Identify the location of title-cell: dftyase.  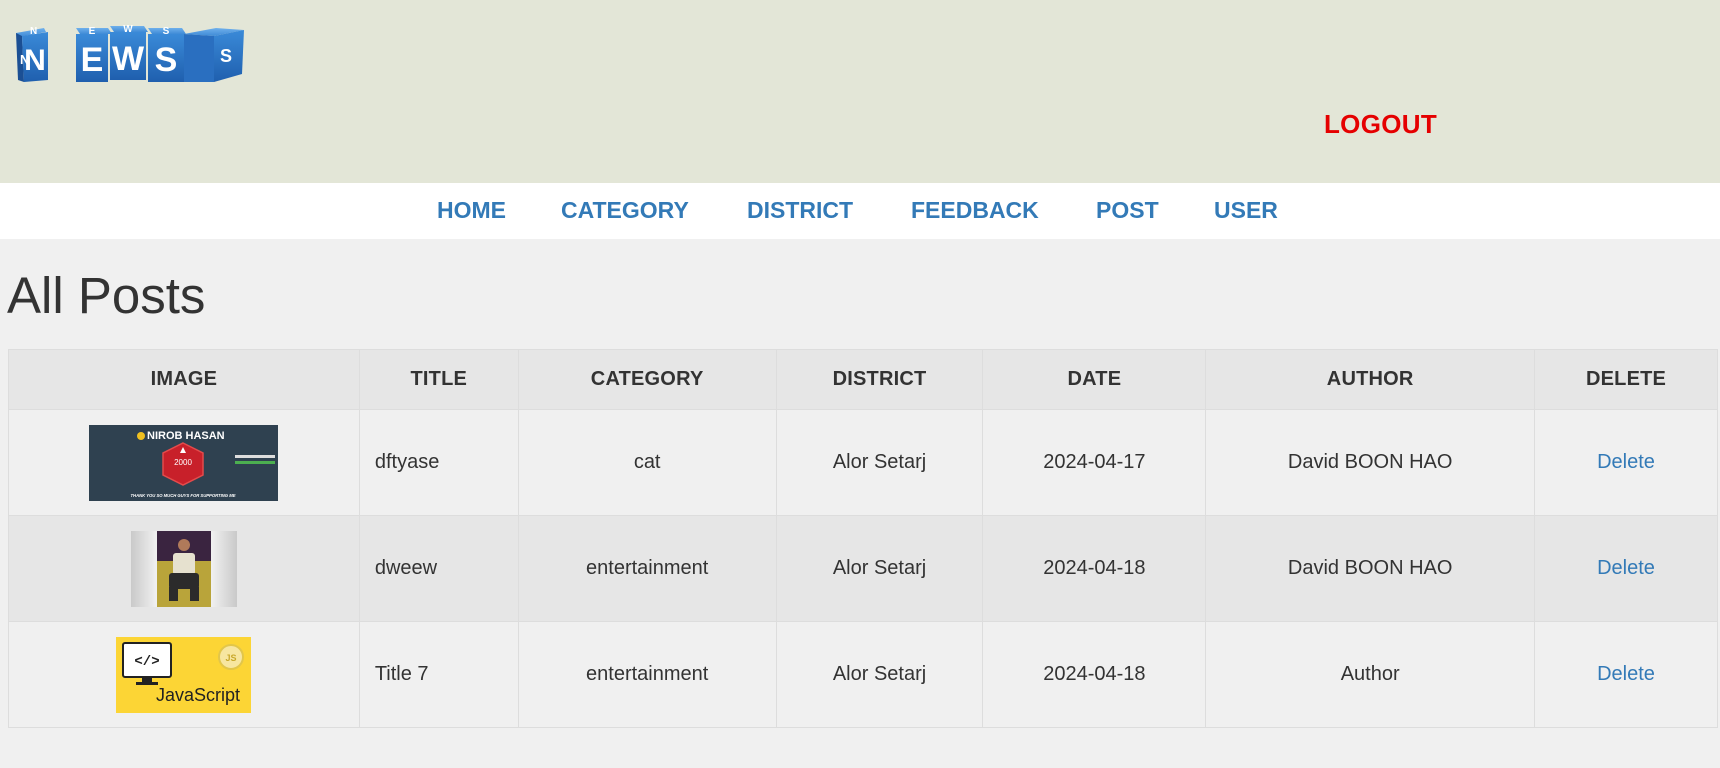
(438, 462).